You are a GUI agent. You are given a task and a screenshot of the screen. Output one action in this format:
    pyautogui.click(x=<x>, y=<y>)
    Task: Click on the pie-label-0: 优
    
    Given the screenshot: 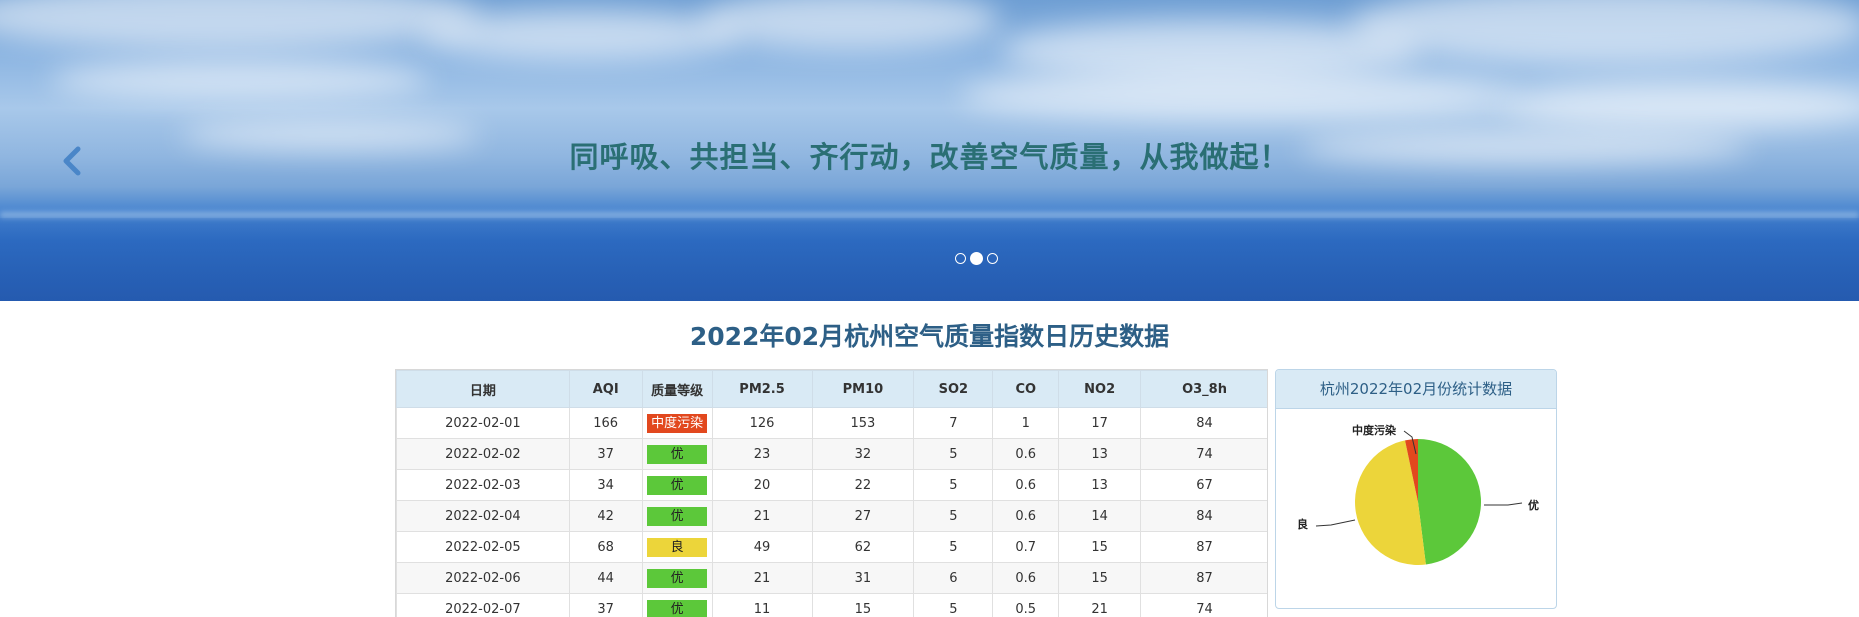 What is the action you would take?
    pyautogui.click(x=1533, y=505)
    